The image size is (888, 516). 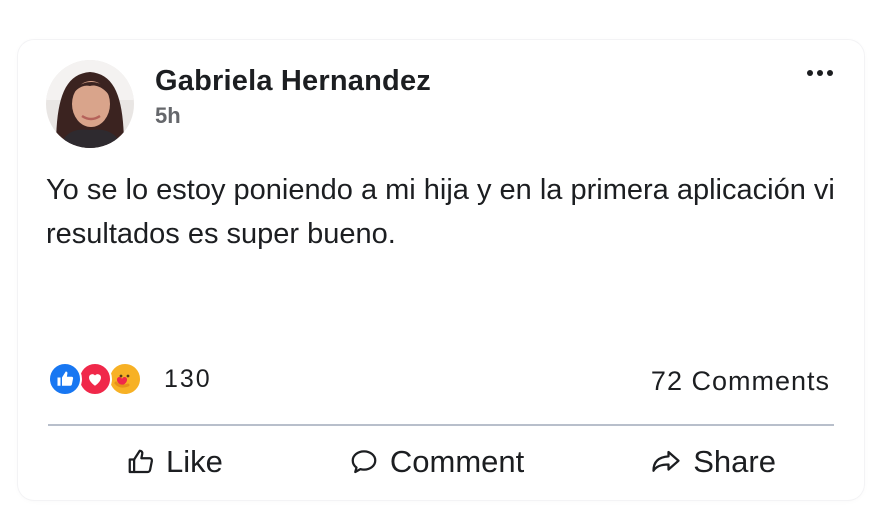 I want to click on share-label: Share, so click(x=734, y=461).